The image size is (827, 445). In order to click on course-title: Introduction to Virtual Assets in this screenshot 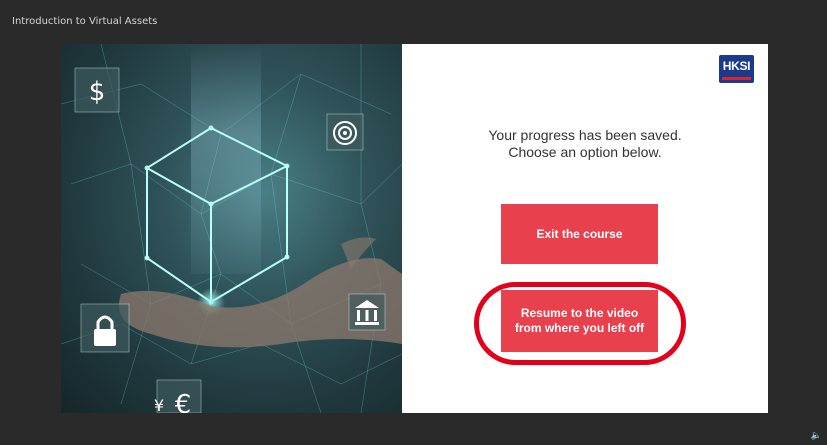, I will do `click(85, 21)`.